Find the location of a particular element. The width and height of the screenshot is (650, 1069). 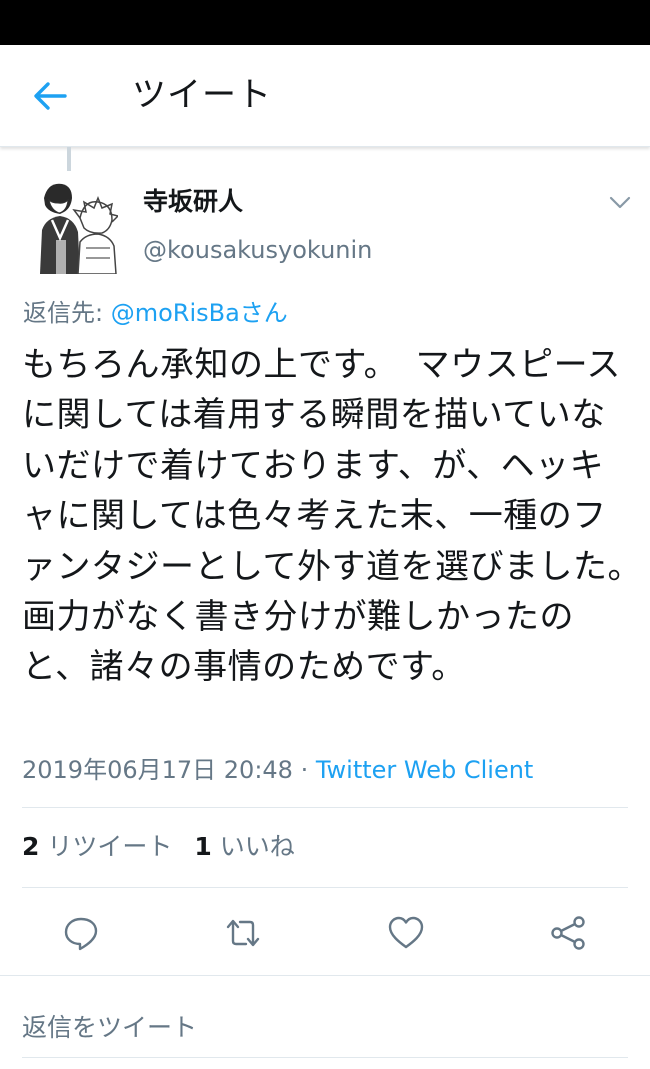

chevron-down-icon is located at coordinates (620, 202).